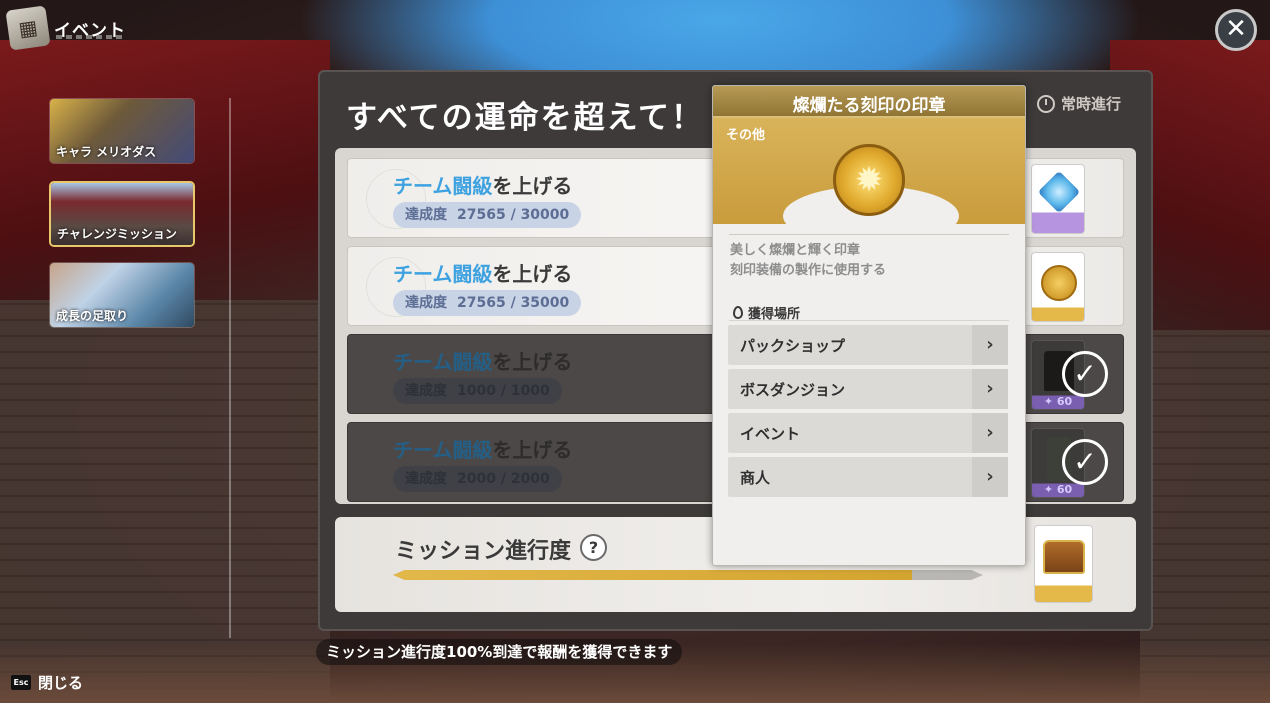 The image size is (1270, 703). Describe the element at coordinates (868, 345) in the screenshot. I see `source-pack-shop: パックショップ ›` at that location.